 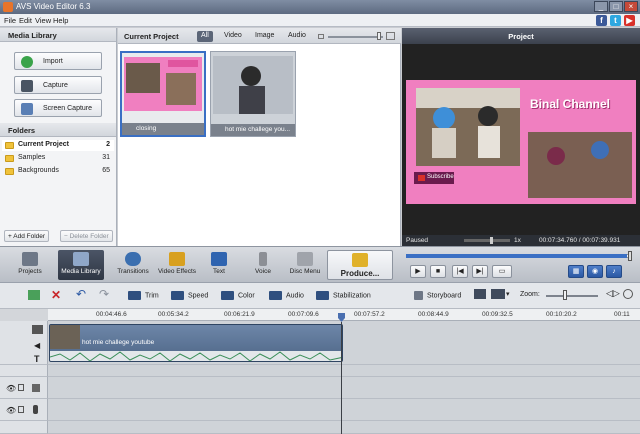 What do you see at coordinates (25, 20) in the screenshot?
I see `menu-edit: Edit` at bounding box center [25, 20].